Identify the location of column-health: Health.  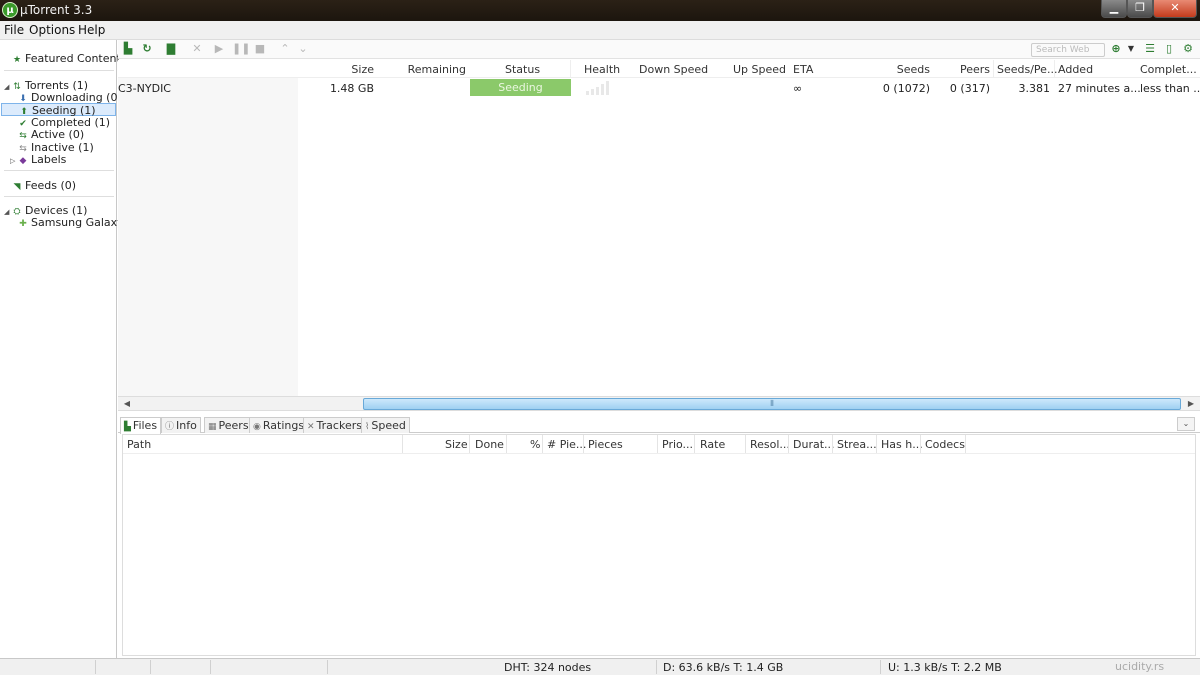
(602, 69).